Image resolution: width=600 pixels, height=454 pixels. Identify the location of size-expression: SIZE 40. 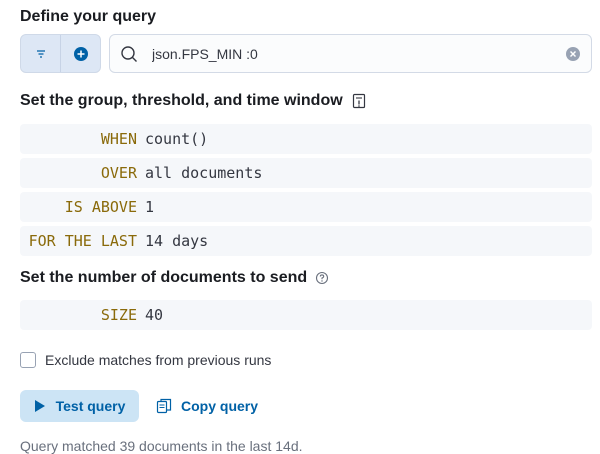
(306, 315).